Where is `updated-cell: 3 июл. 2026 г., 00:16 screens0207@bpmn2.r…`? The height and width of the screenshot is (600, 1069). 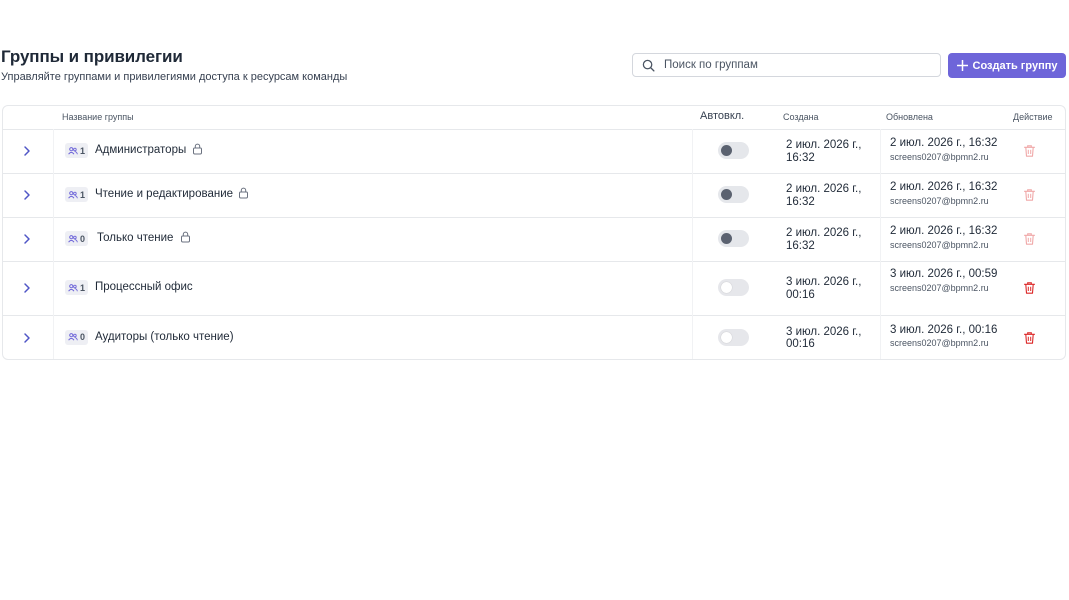
updated-cell: 3 июл. 2026 г., 00:16 screens0207@bpmn2.r… is located at coordinates (949, 337).